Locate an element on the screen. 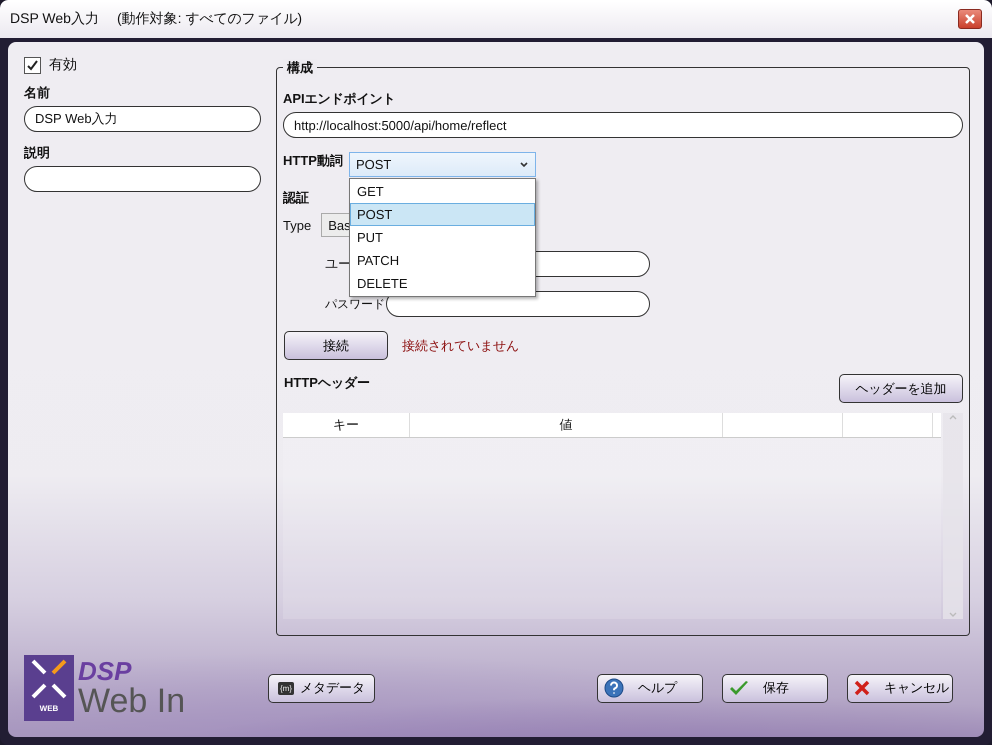  group-legend: 構成 is located at coordinates (300, 68).